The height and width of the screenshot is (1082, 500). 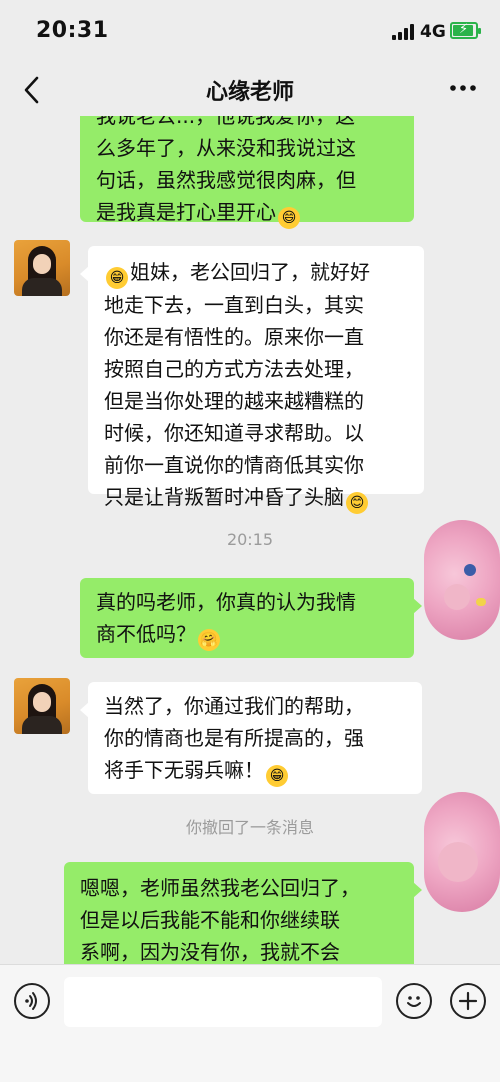 What do you see at coordinates (251, 738) in the screenshot?
I see `message-bubble-incoming: 当然了，你通过我们的帮助， 你的情商也是有所提高的，强 将手下无弱兵嘛！ 😁` at bounding box center [251, 738].